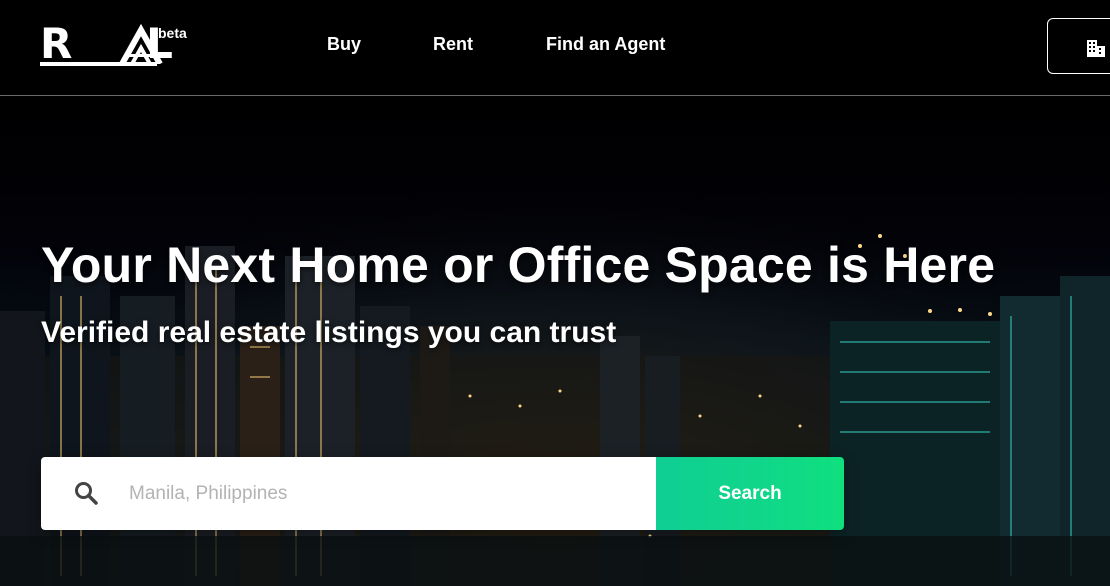  I want to click on real-logo: R L beta, so click(120, 47).